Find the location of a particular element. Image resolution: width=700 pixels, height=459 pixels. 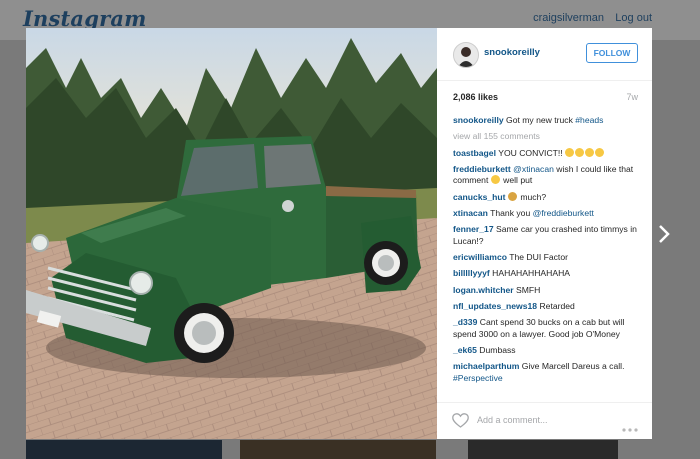

comment-username: xtinacan is located at coordinates (470, 213).